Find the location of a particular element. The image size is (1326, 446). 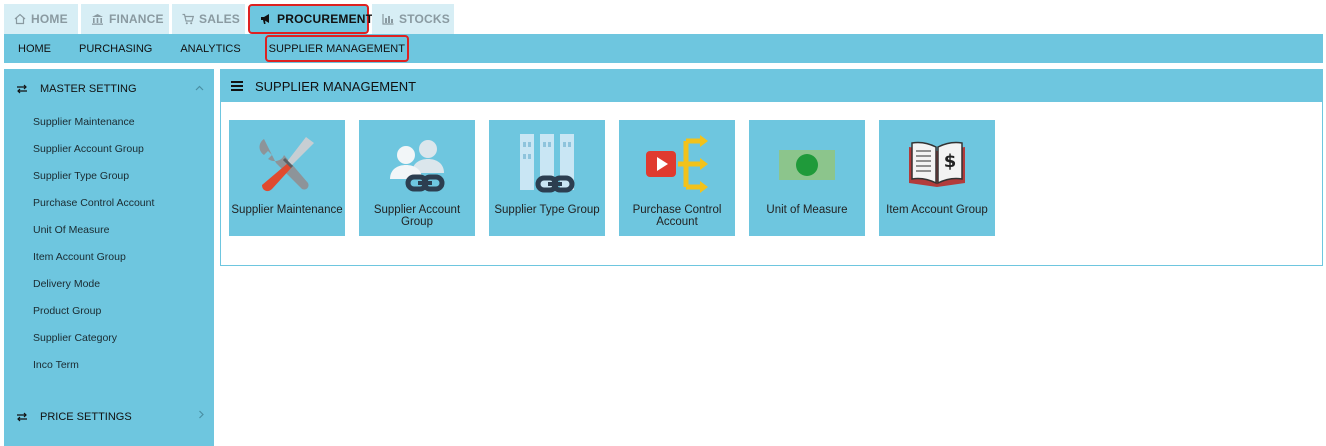

subnav-home: HOME is located at coordinates (34, 48).